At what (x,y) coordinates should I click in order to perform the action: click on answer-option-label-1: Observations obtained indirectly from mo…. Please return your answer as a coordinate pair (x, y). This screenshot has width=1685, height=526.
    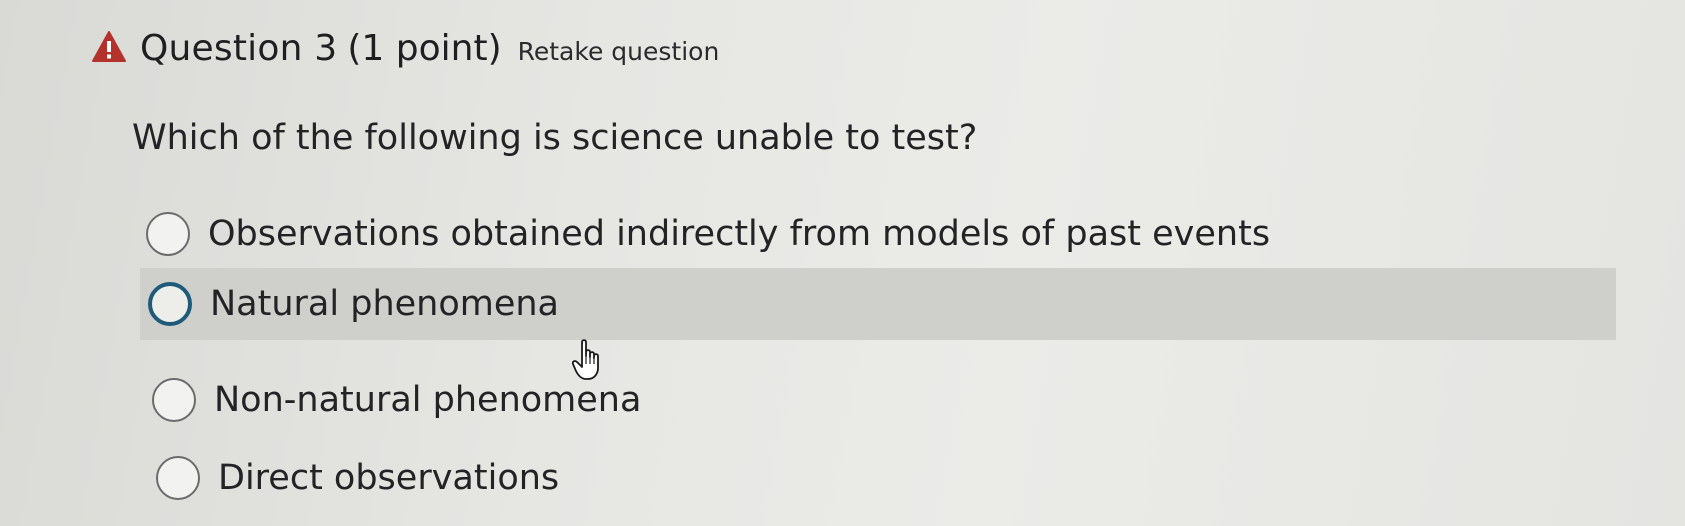
    Looking at the image, I should click on (739, 234).